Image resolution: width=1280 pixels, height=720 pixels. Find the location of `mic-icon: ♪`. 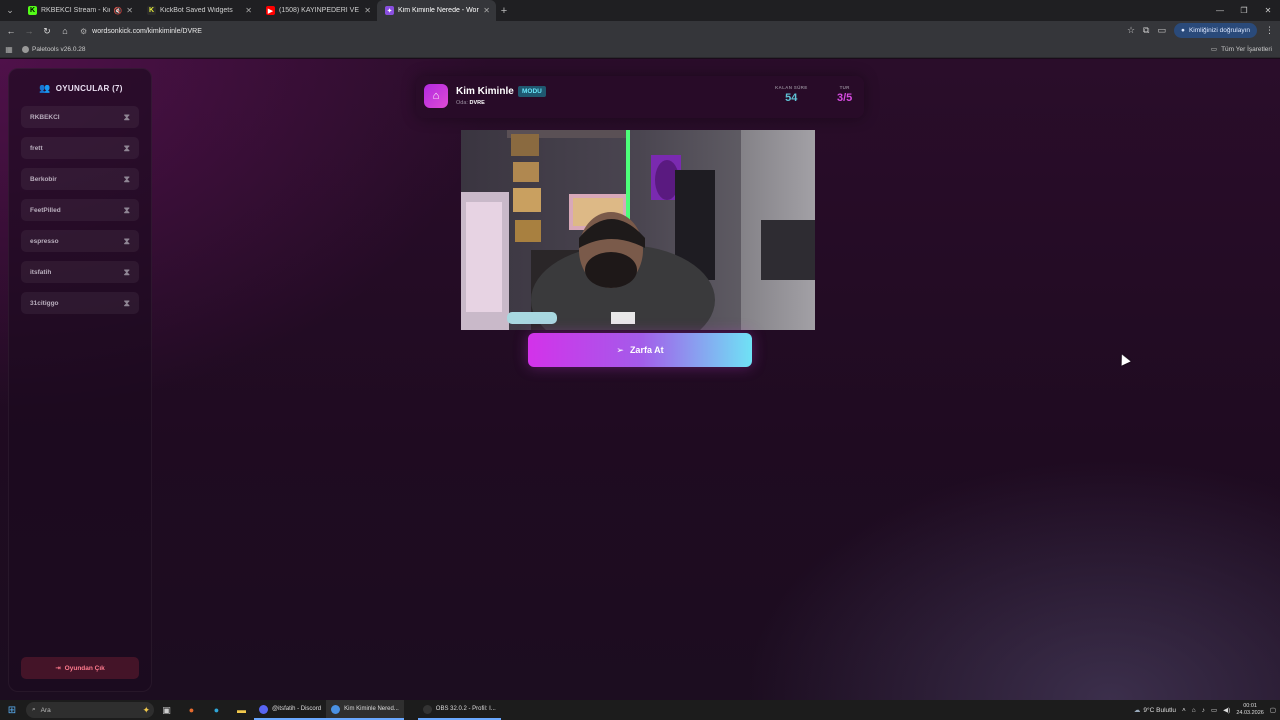

mic-icon: ♪ is located at coordinates (1203, 710).